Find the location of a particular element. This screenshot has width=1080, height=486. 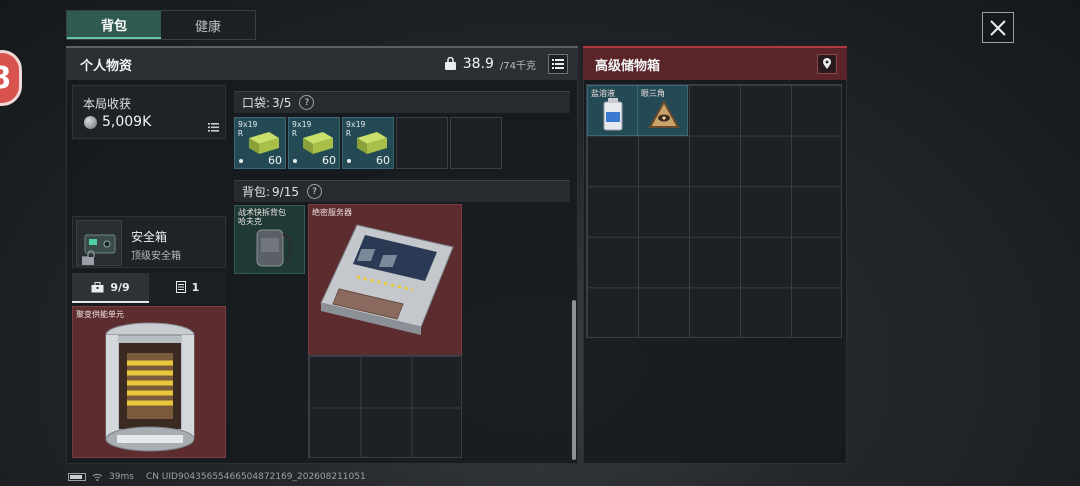

pocket-count: 3/5 is located at coordinates (282, 102).